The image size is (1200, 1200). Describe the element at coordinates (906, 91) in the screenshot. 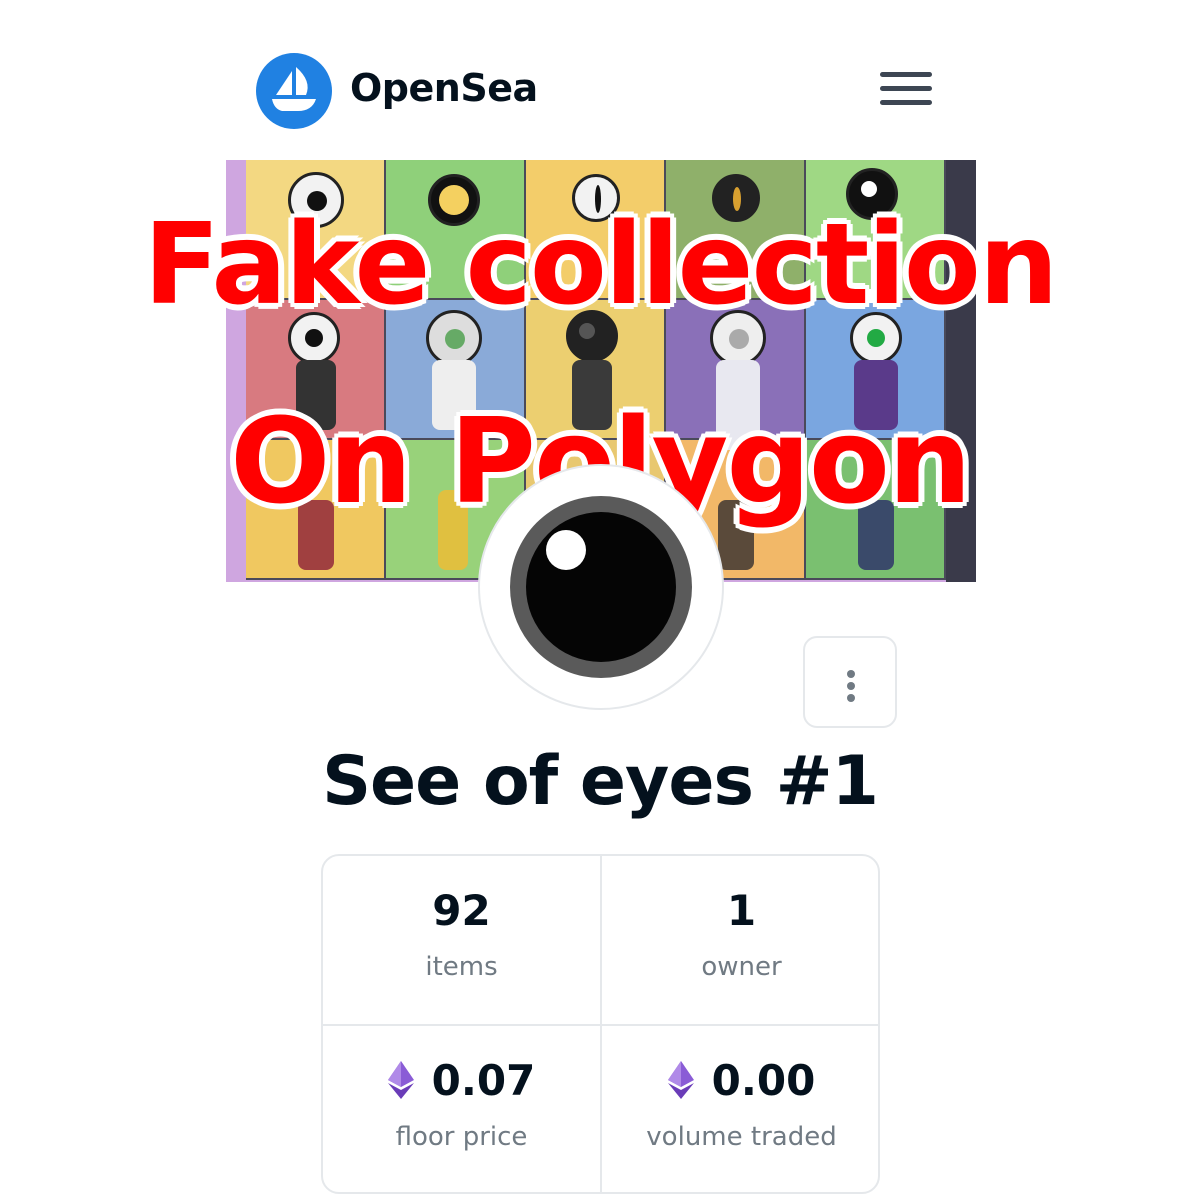

I see `hamburger-menu-icon` at that location.